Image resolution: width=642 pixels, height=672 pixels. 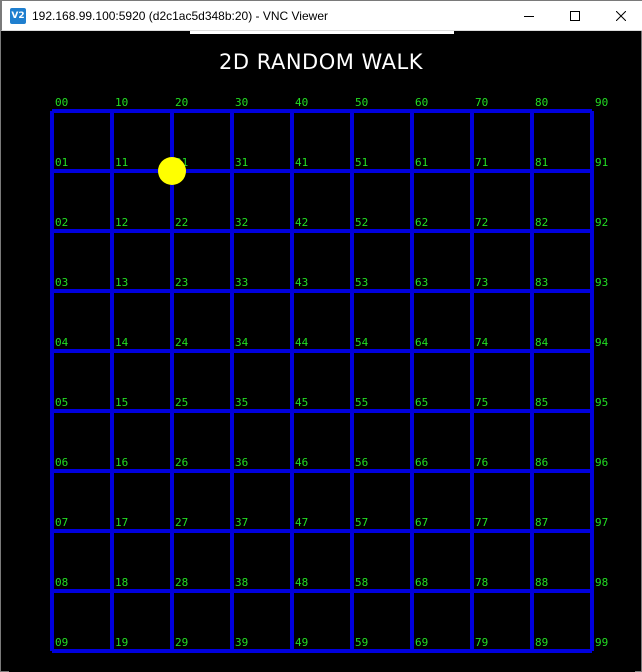 I want to click on grid-node-label: 08, so click(x=61, y=582).